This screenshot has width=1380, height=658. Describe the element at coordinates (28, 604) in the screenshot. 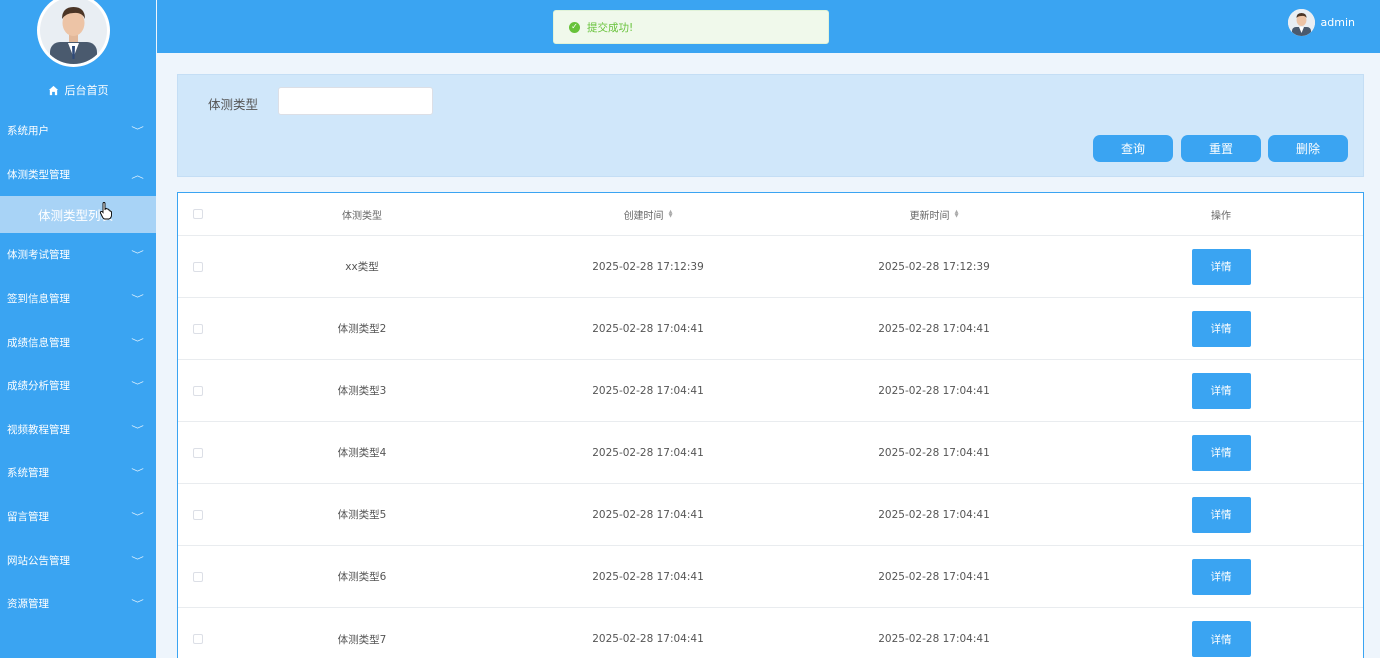

I see `sidebar-item-label: 资源管理` at that location.